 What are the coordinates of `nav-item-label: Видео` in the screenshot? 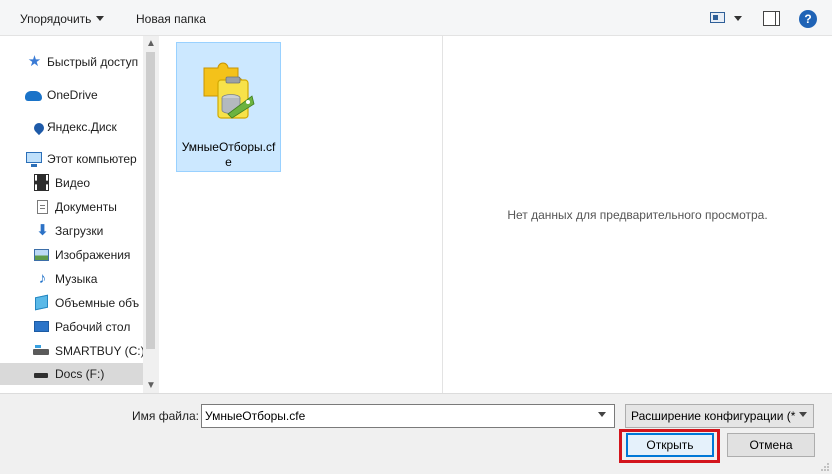 It's located at (73, 183).